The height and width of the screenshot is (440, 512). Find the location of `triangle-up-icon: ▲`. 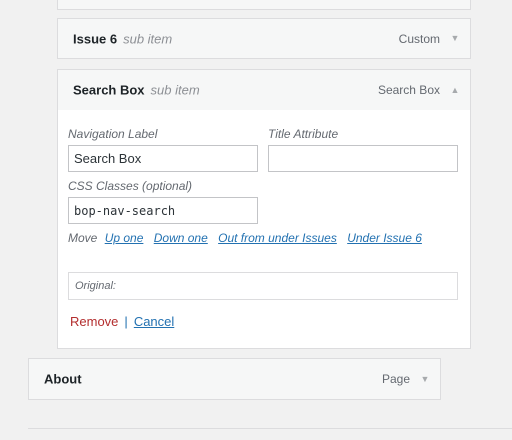

triangle-up-icon: ▲ is located at coordinates (455, 90).